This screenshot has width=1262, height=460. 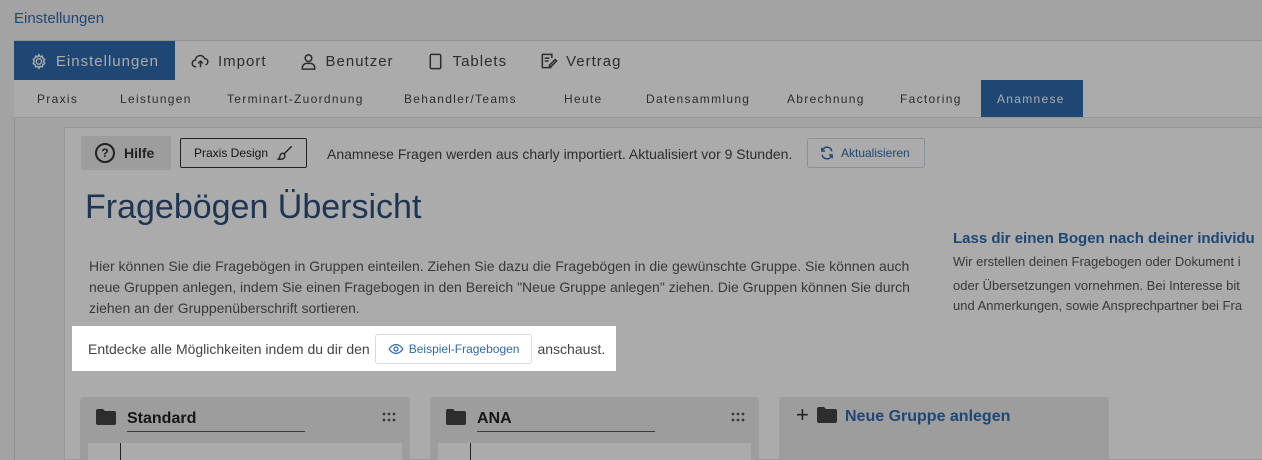 What do you see at coordinates (308, 61) in the screenshot?
I see `user-icon` at bounding box center [308, 61].